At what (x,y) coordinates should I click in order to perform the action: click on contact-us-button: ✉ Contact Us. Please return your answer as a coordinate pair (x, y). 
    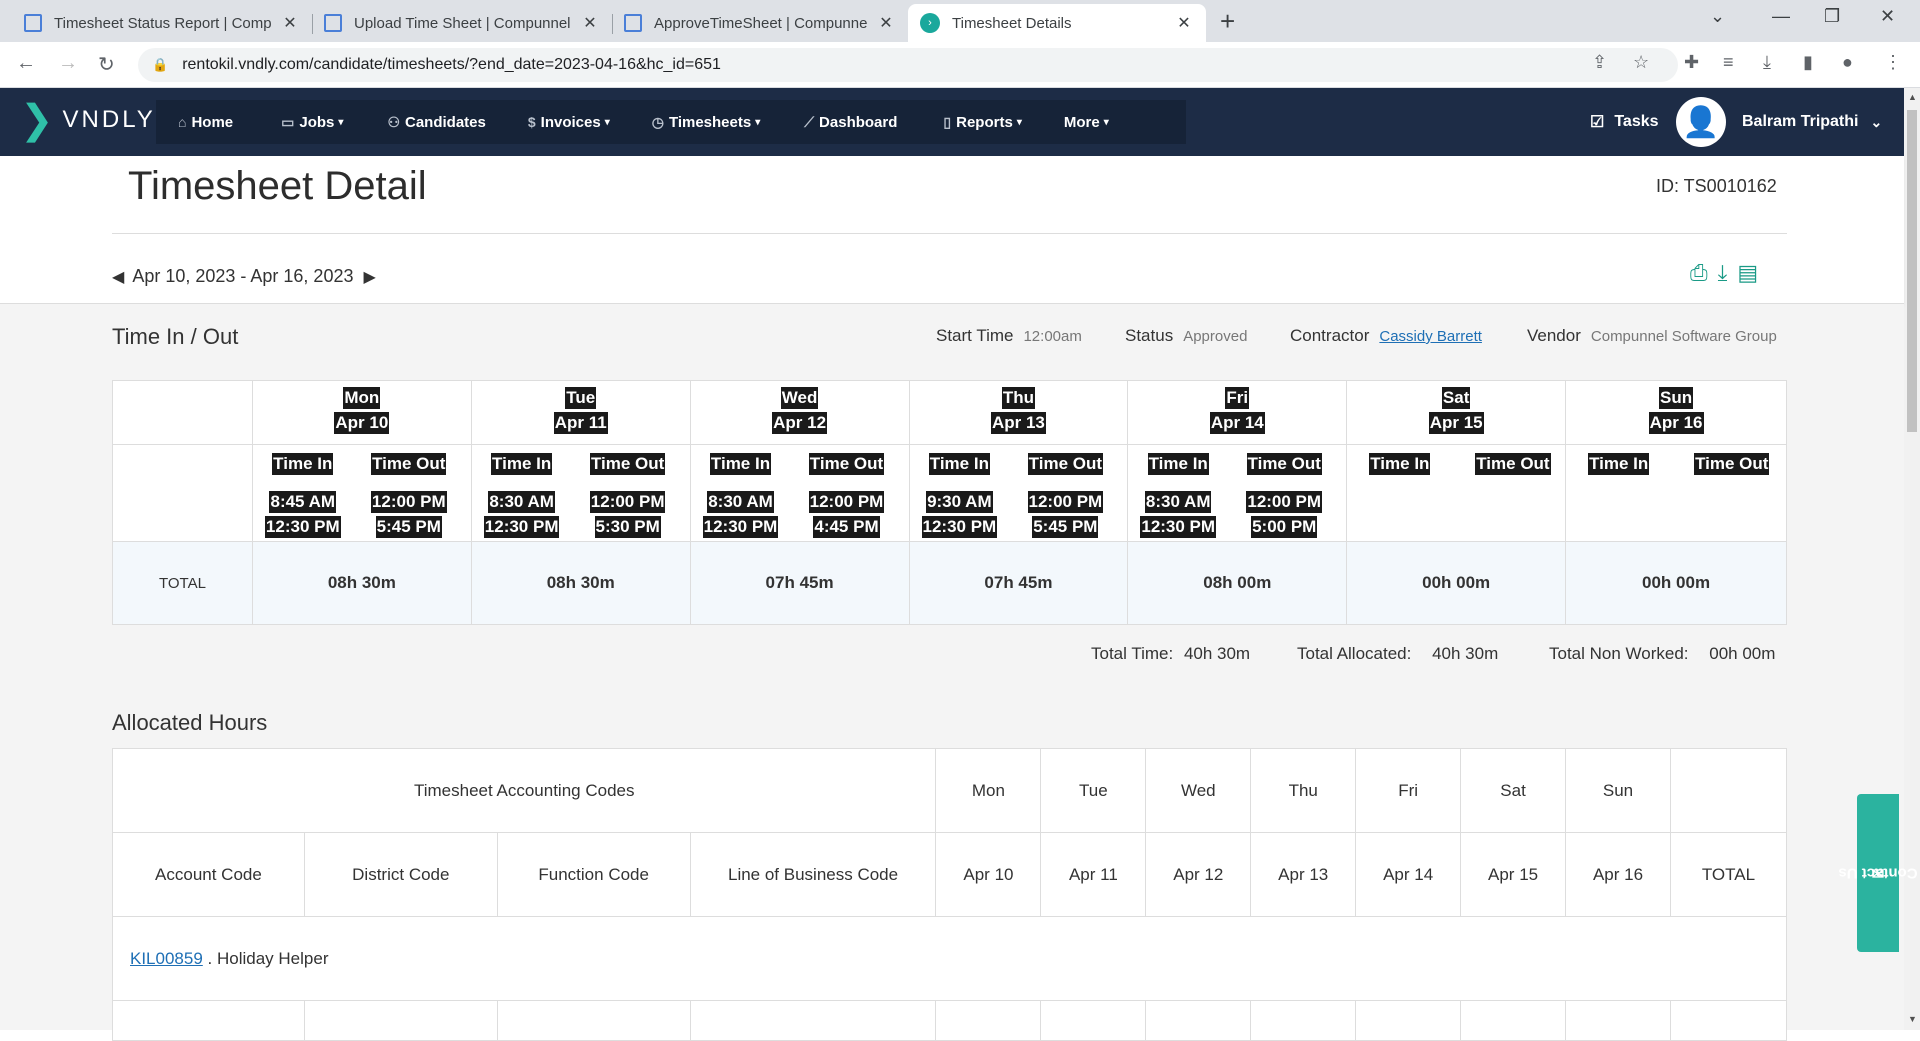
    Looking at the image, I should click on (1878, 873).